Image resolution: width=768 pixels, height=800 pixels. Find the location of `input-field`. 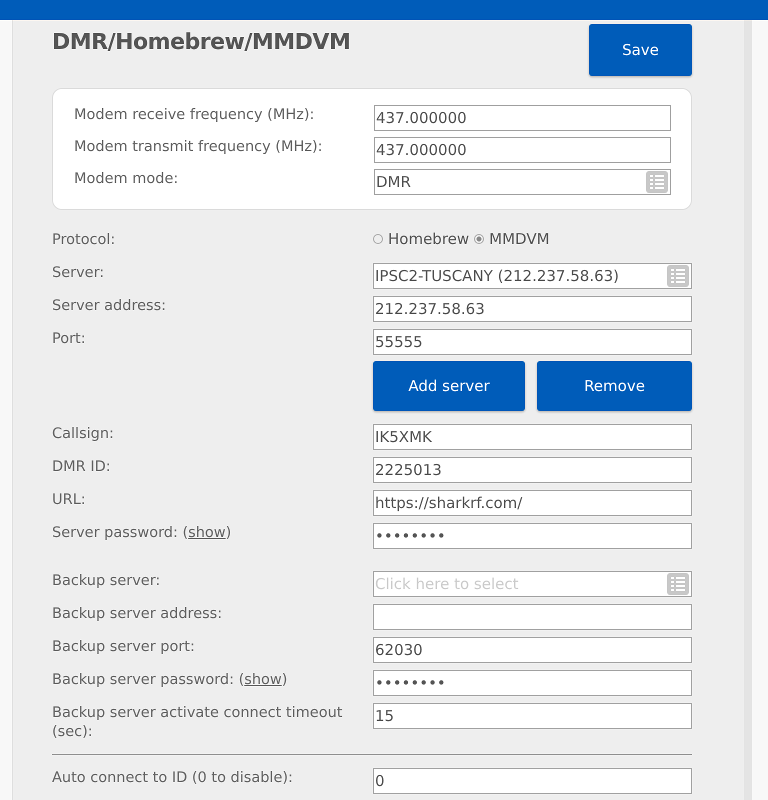

input-field is located at coordinates (532, 617).